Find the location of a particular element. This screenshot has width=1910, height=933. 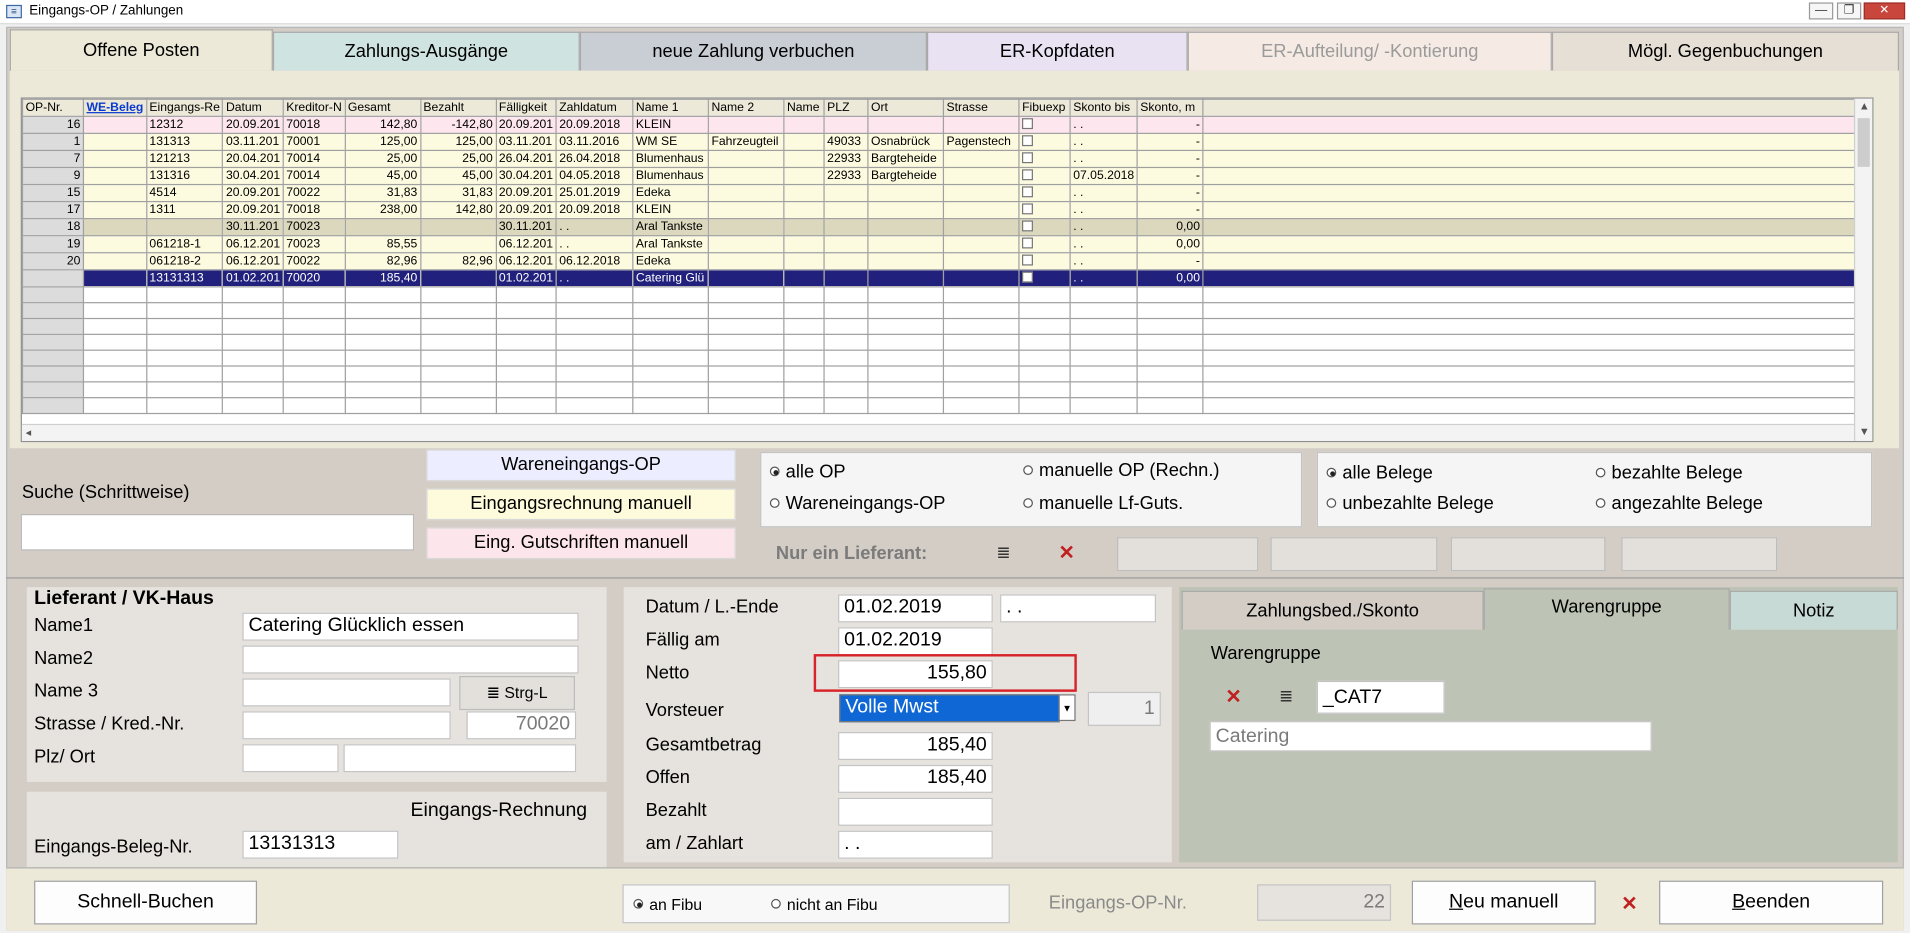

tab-offene-posten: Offene Posten is located at coordinates (141, 50).